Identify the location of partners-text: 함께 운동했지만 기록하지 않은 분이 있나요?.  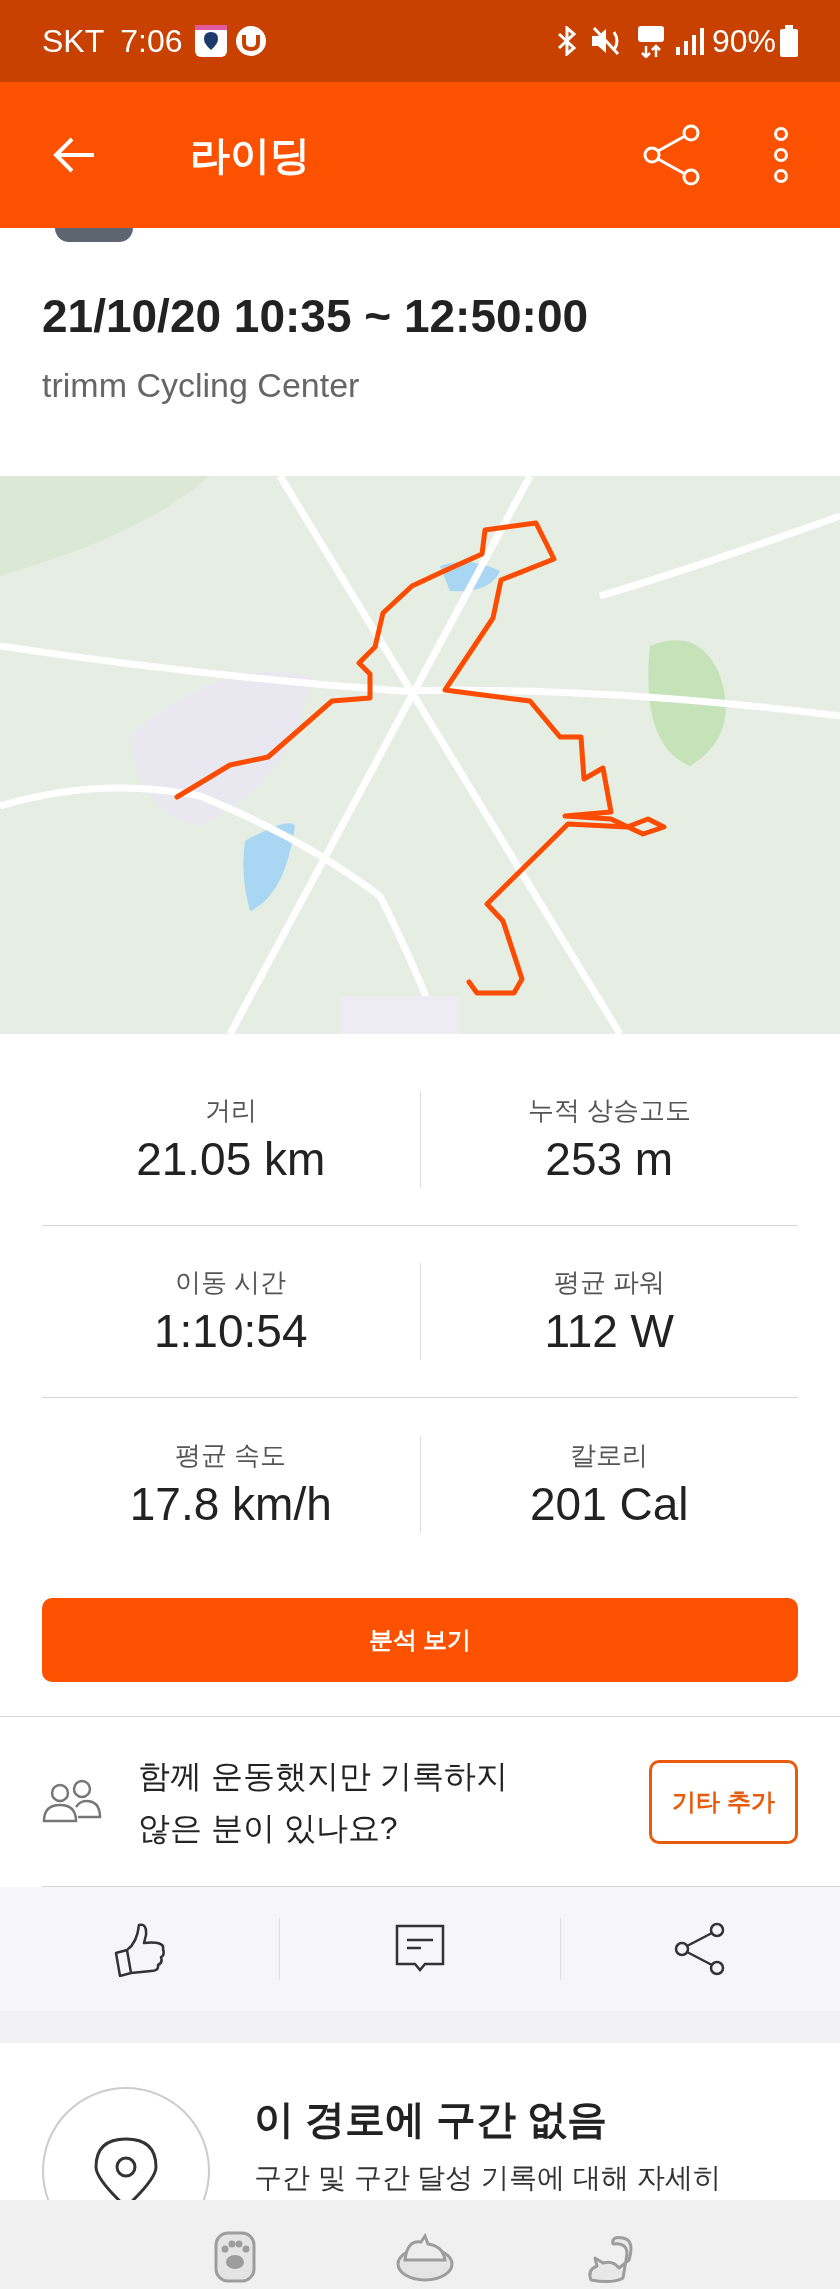
(323, 1802).